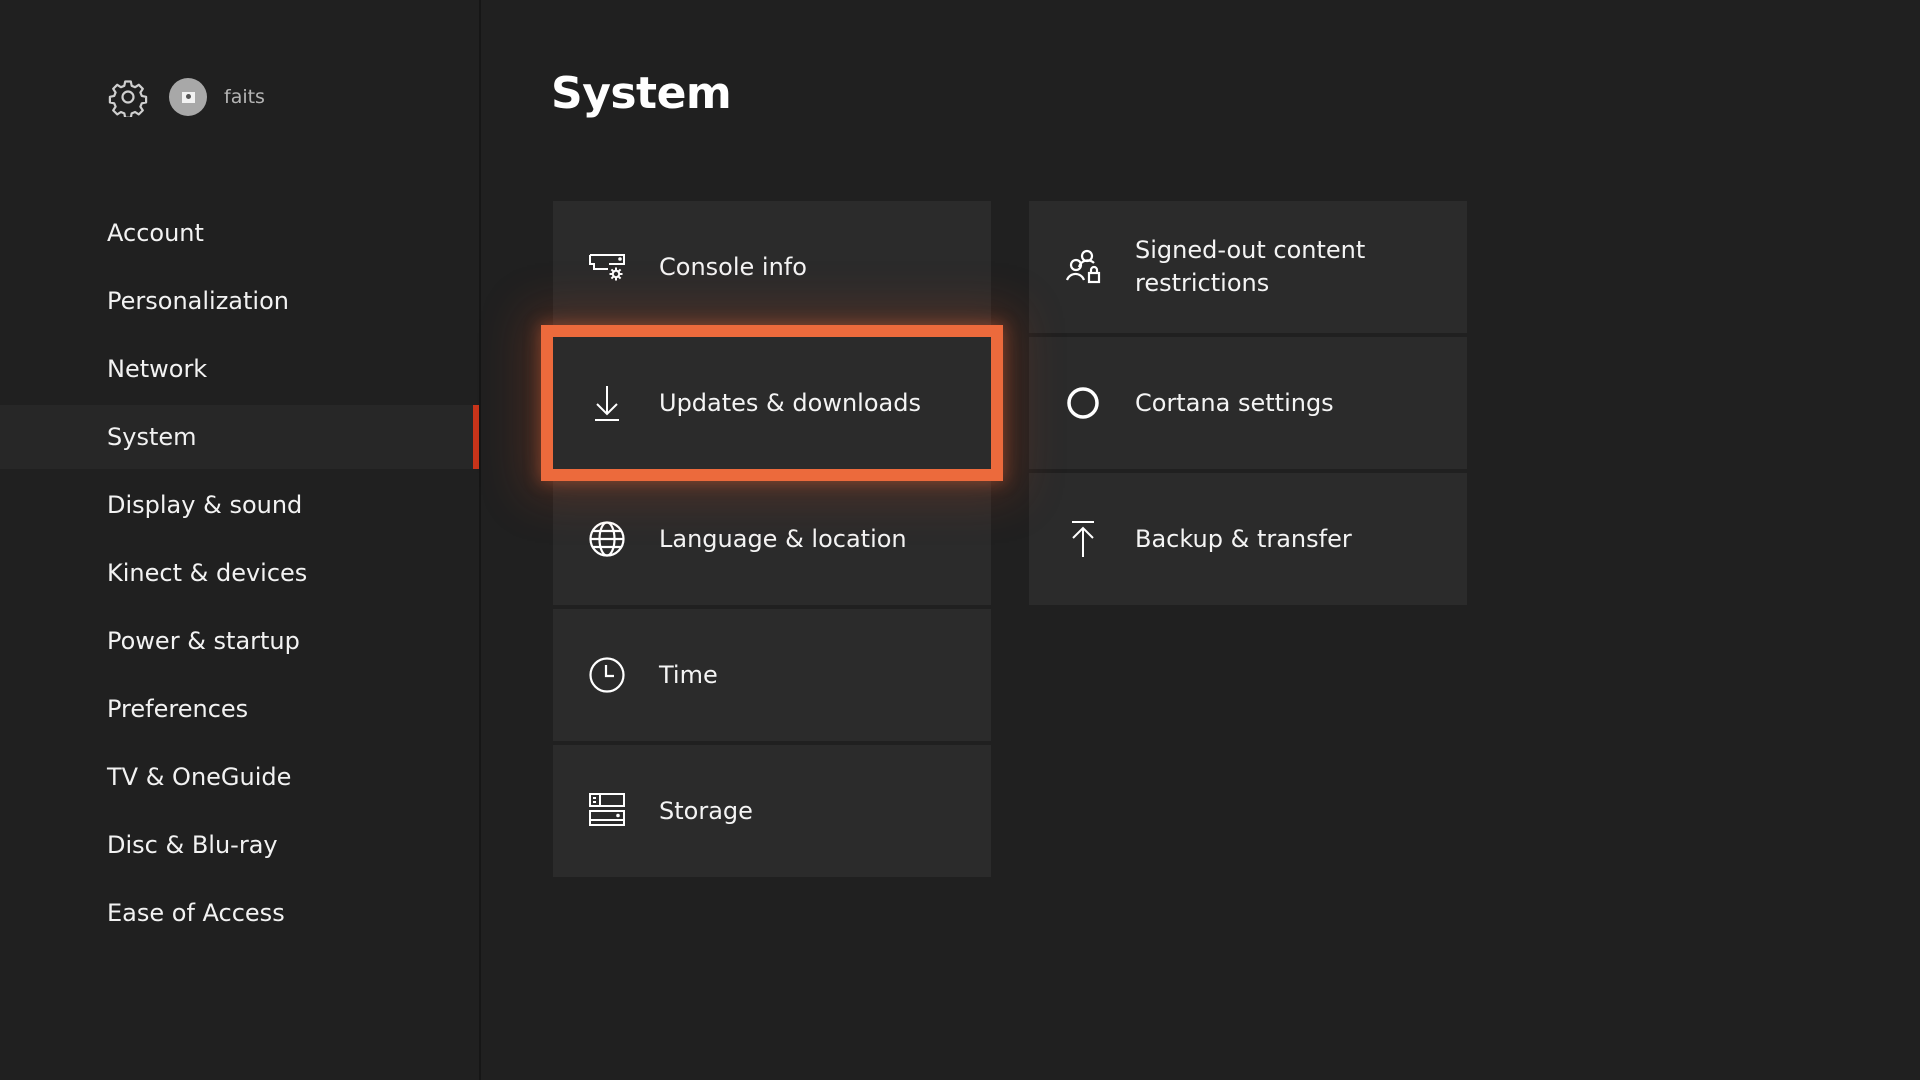  Describe the element at coordinates (155, 233) in the screenshot. I see `sidebar-item-label: Account` at that location.